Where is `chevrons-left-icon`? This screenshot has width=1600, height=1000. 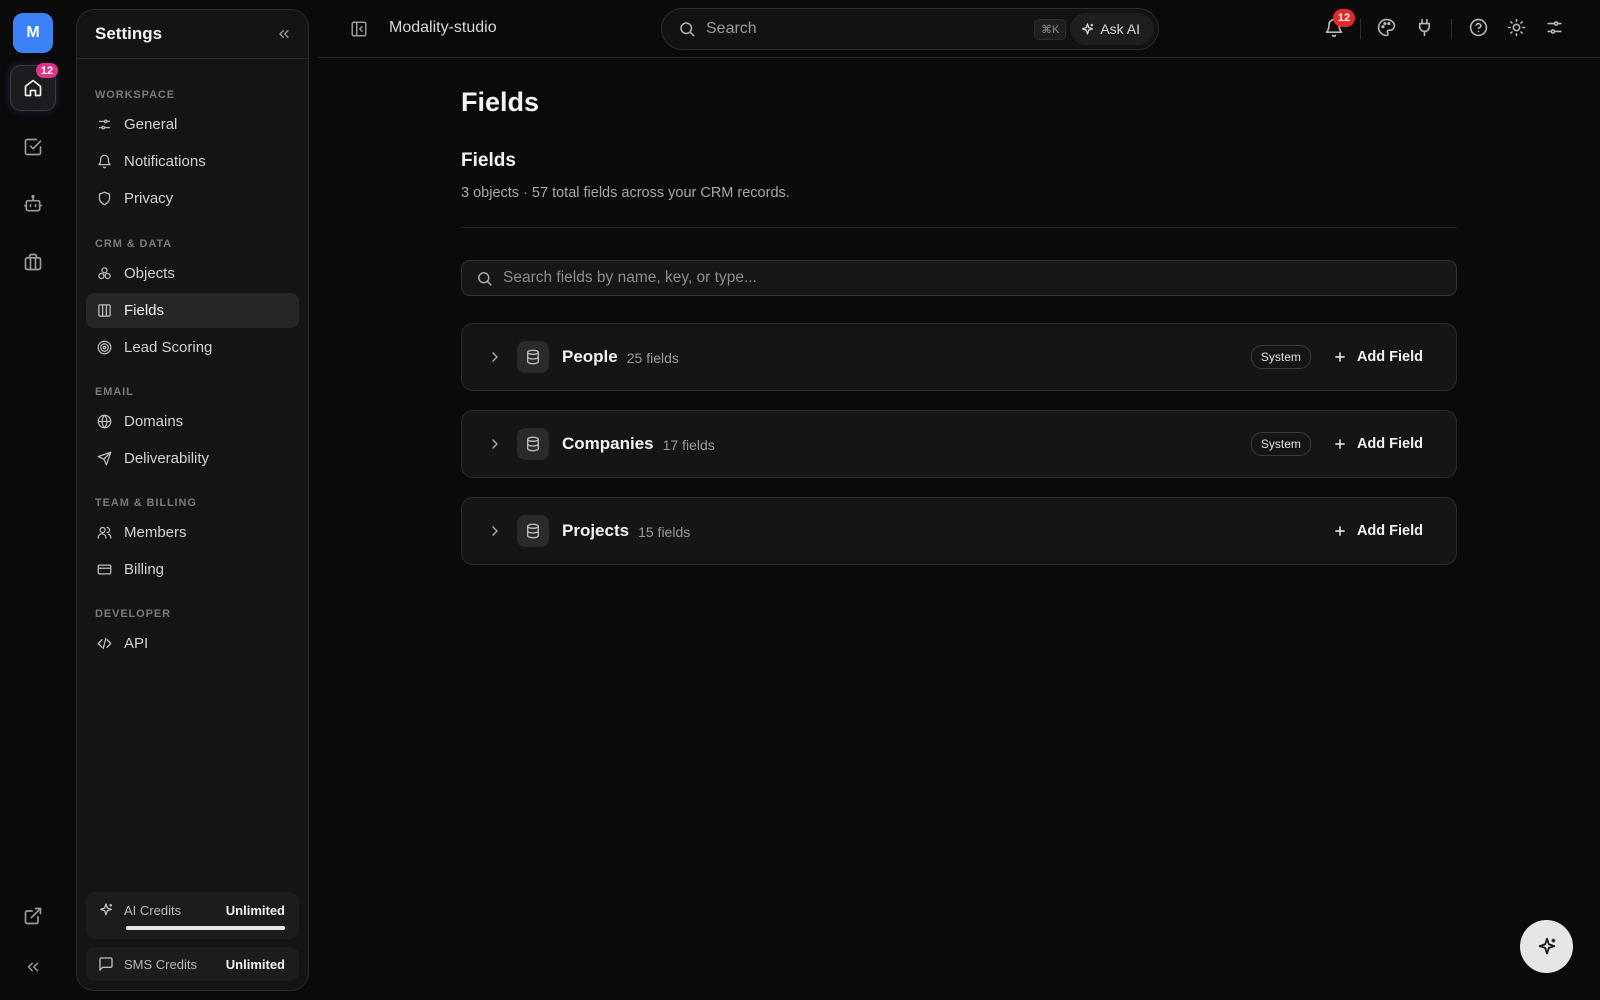 chevrons-left-icon is located at coordinates (284, 33).